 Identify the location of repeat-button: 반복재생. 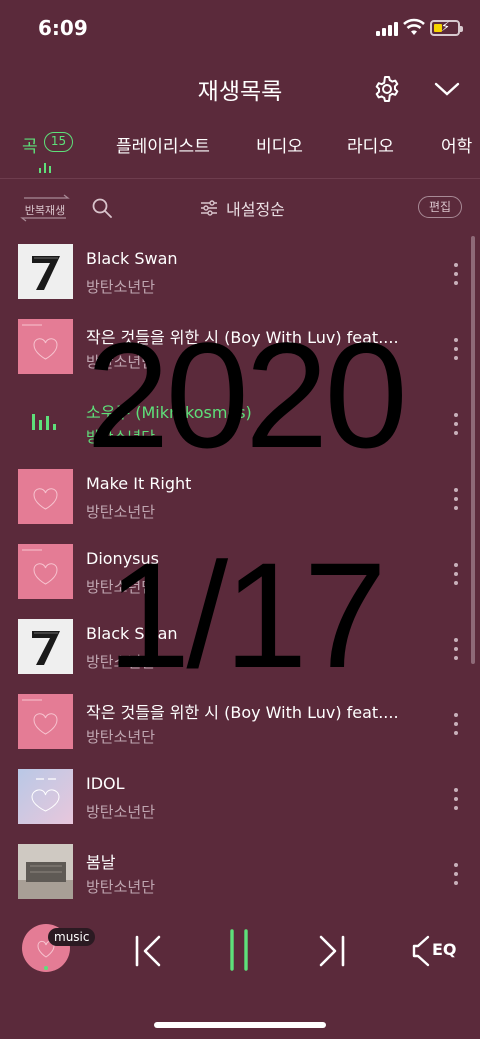
(45, 208).